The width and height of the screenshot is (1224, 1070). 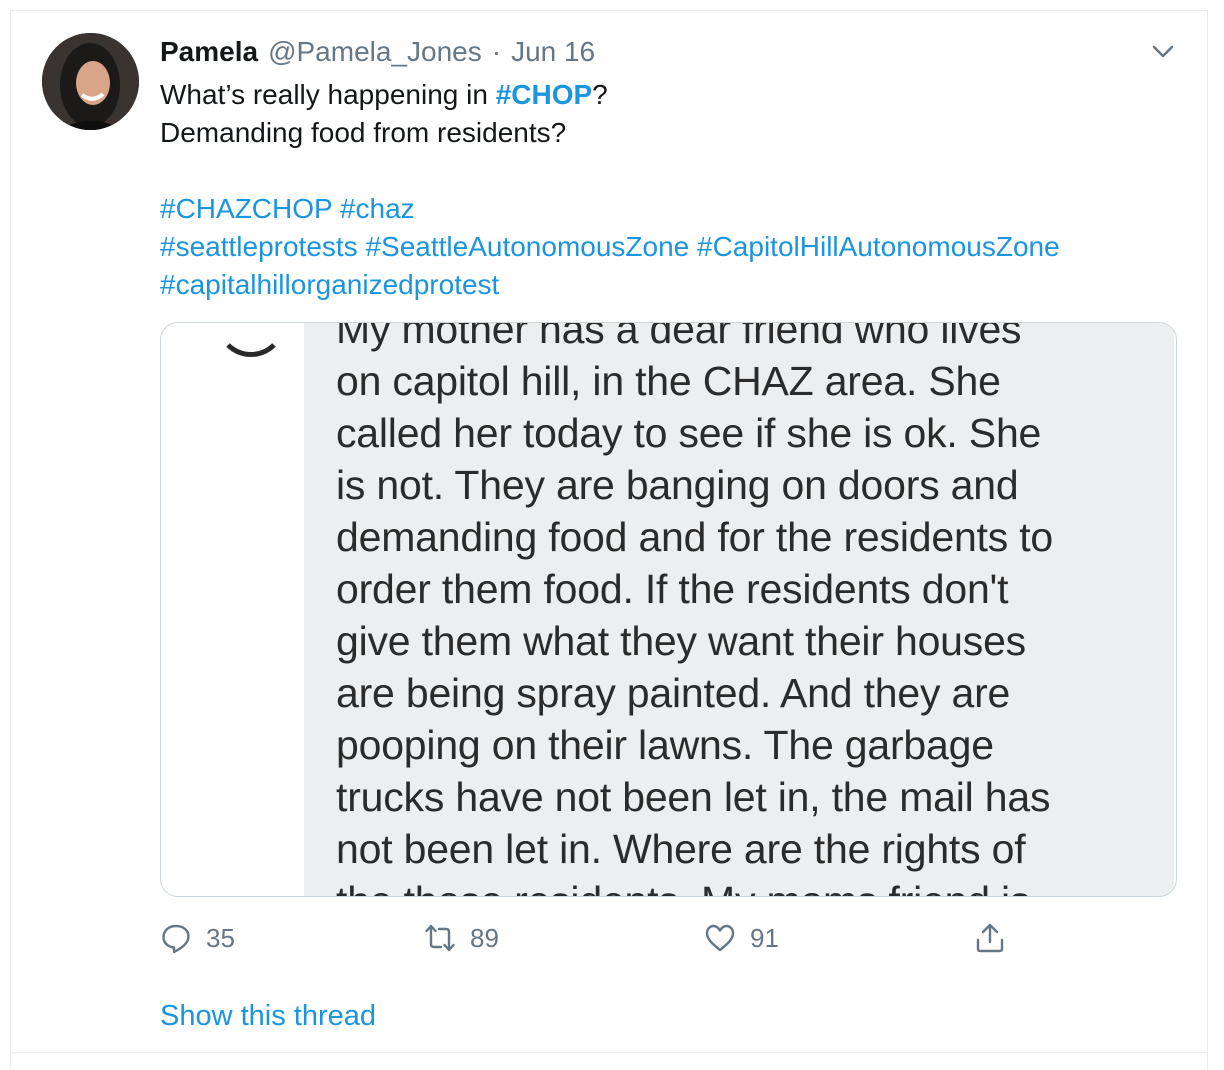 What do you see at coordinates (677, 485) in the screenshot?
I see `screenshot-line: is not. They are banging on doors and` at bounding box center [677, 485].